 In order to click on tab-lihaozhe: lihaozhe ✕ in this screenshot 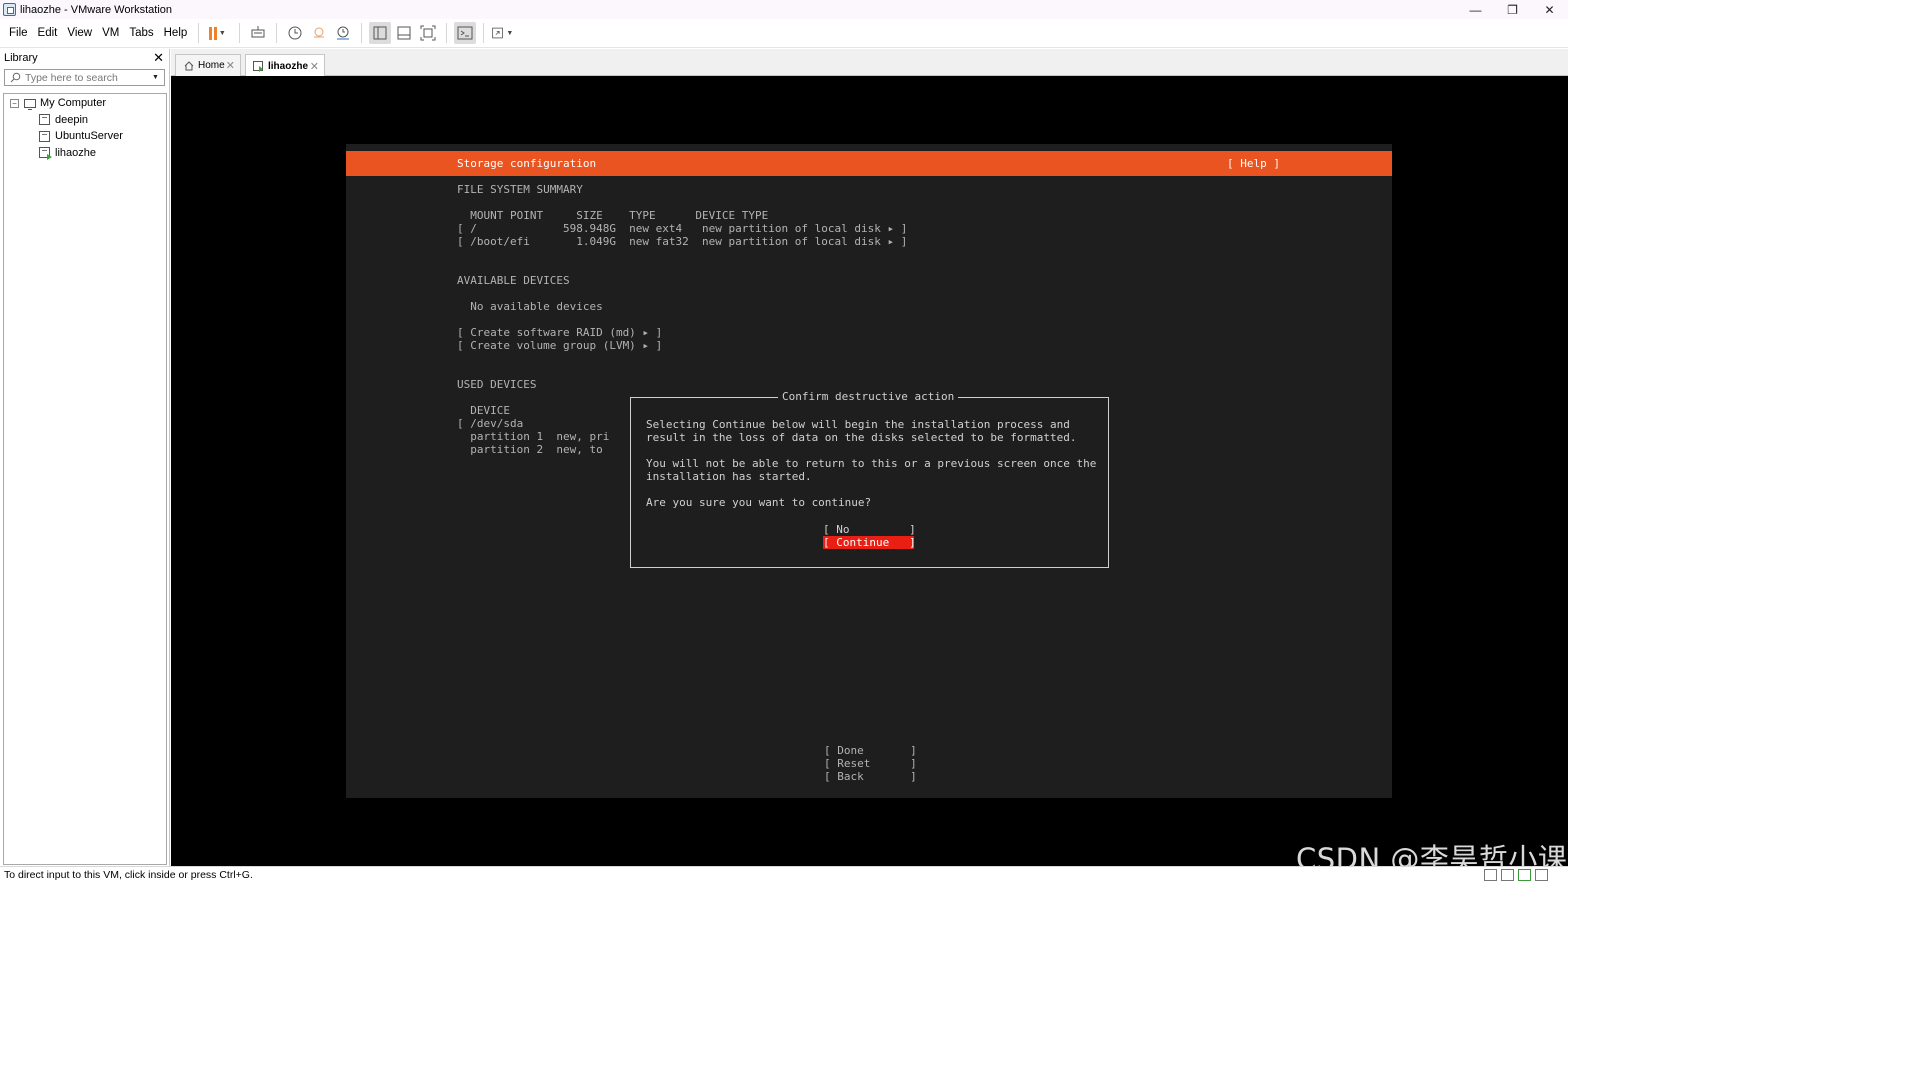, I will do `click(285, 65)`.